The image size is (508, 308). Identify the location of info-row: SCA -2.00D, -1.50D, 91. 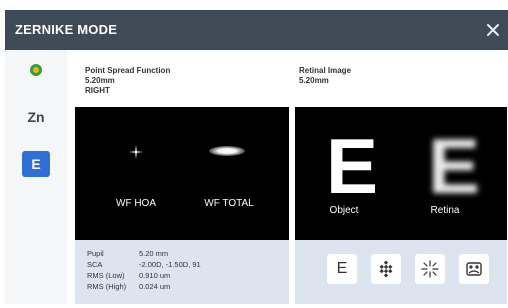
(144, 264).